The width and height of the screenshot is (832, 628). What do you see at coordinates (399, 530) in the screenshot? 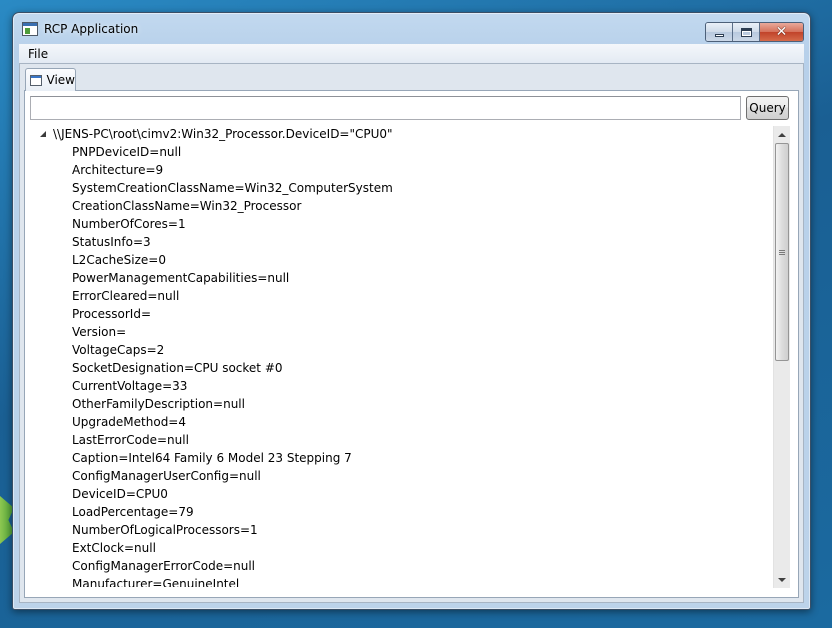
I see `tree-item: NumberOfLogicalProcessors=1` at bounding box center [399, 530].